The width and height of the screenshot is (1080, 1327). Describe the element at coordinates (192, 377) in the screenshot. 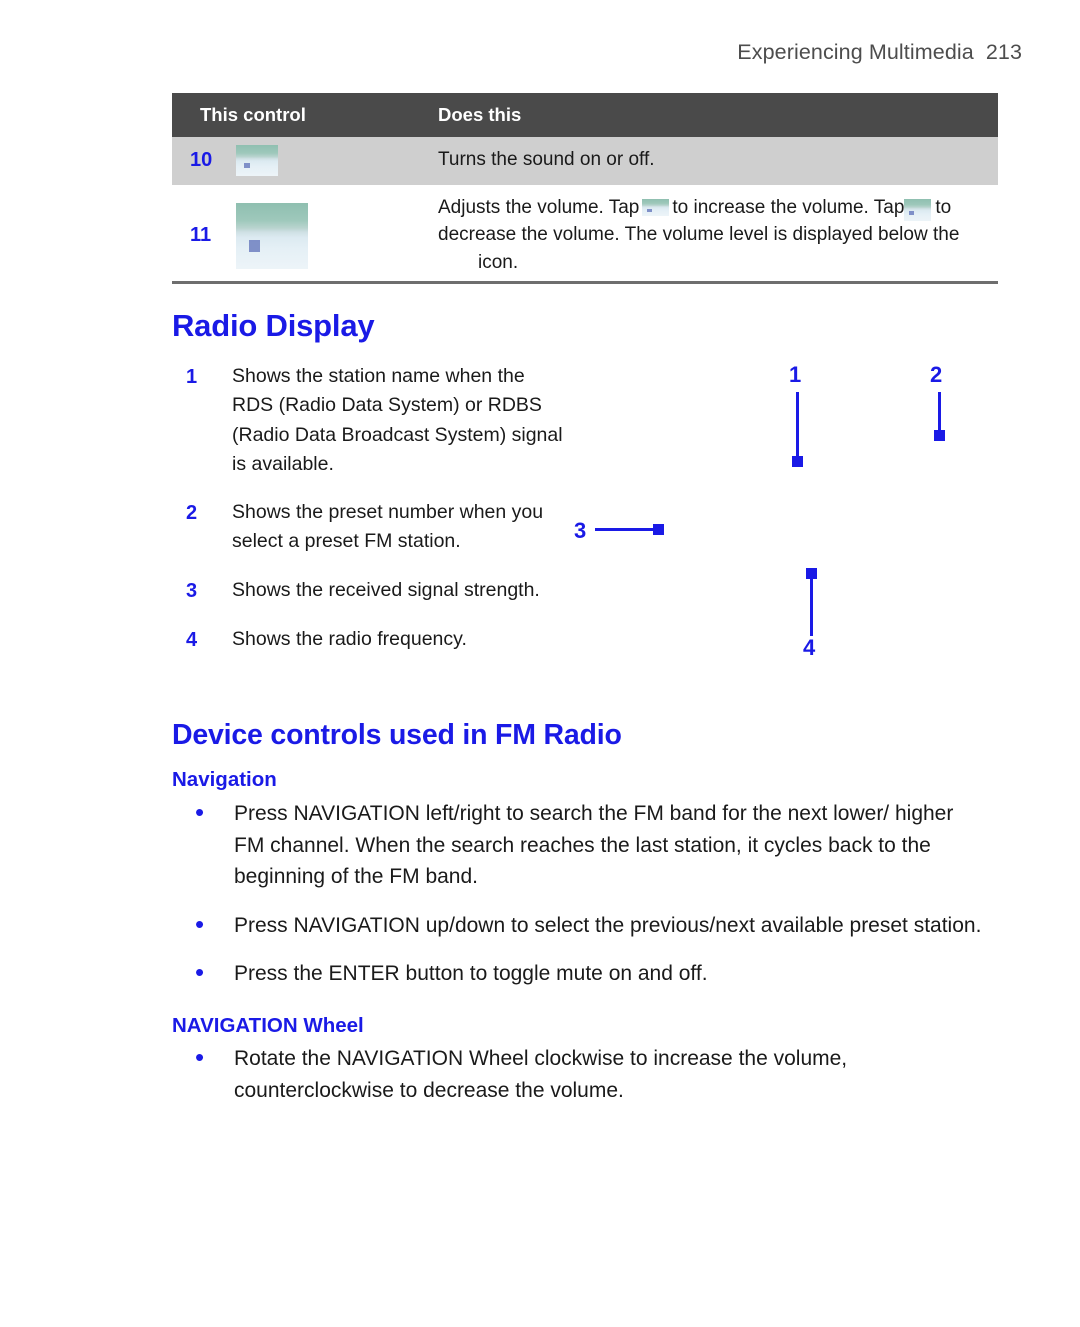

I see `list-item-number: 1` at that location.